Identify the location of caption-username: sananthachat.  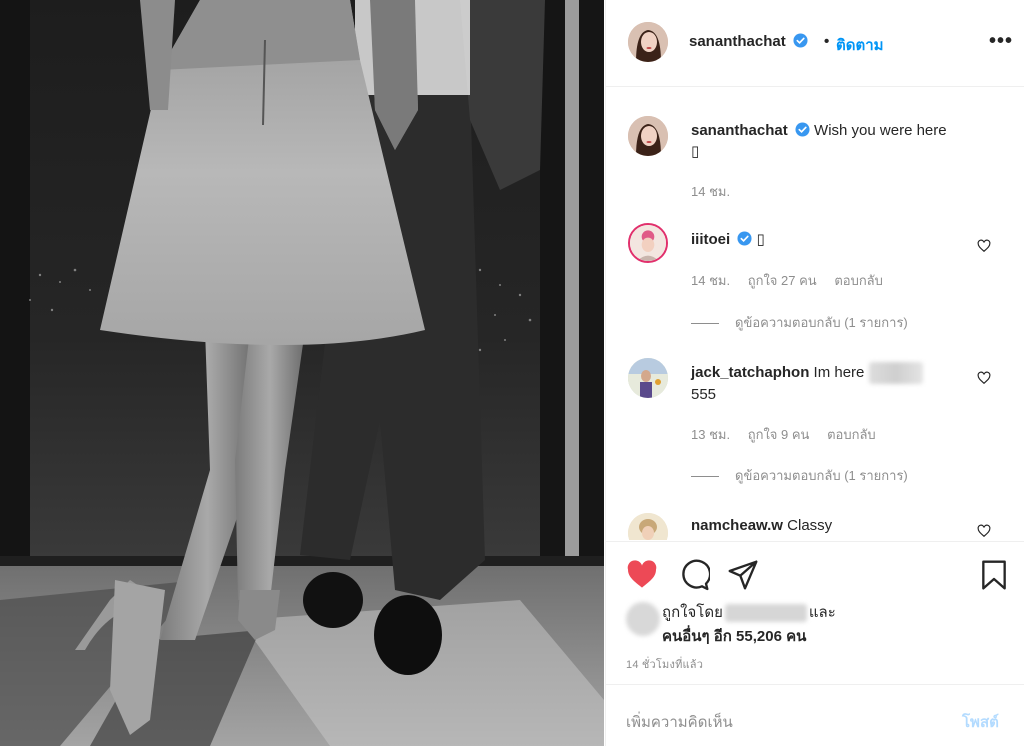
(739, 130).